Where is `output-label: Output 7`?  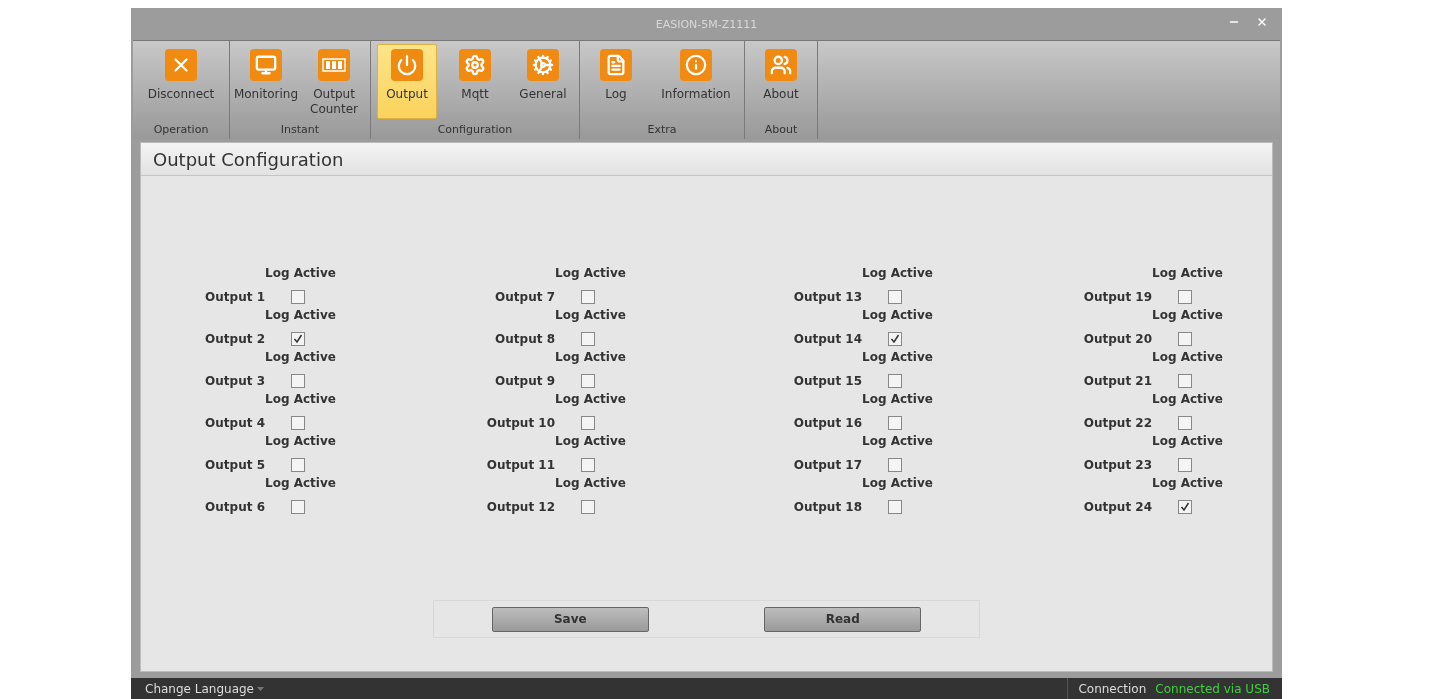 output-label: Output 7 is located at coordinates (525, 297).